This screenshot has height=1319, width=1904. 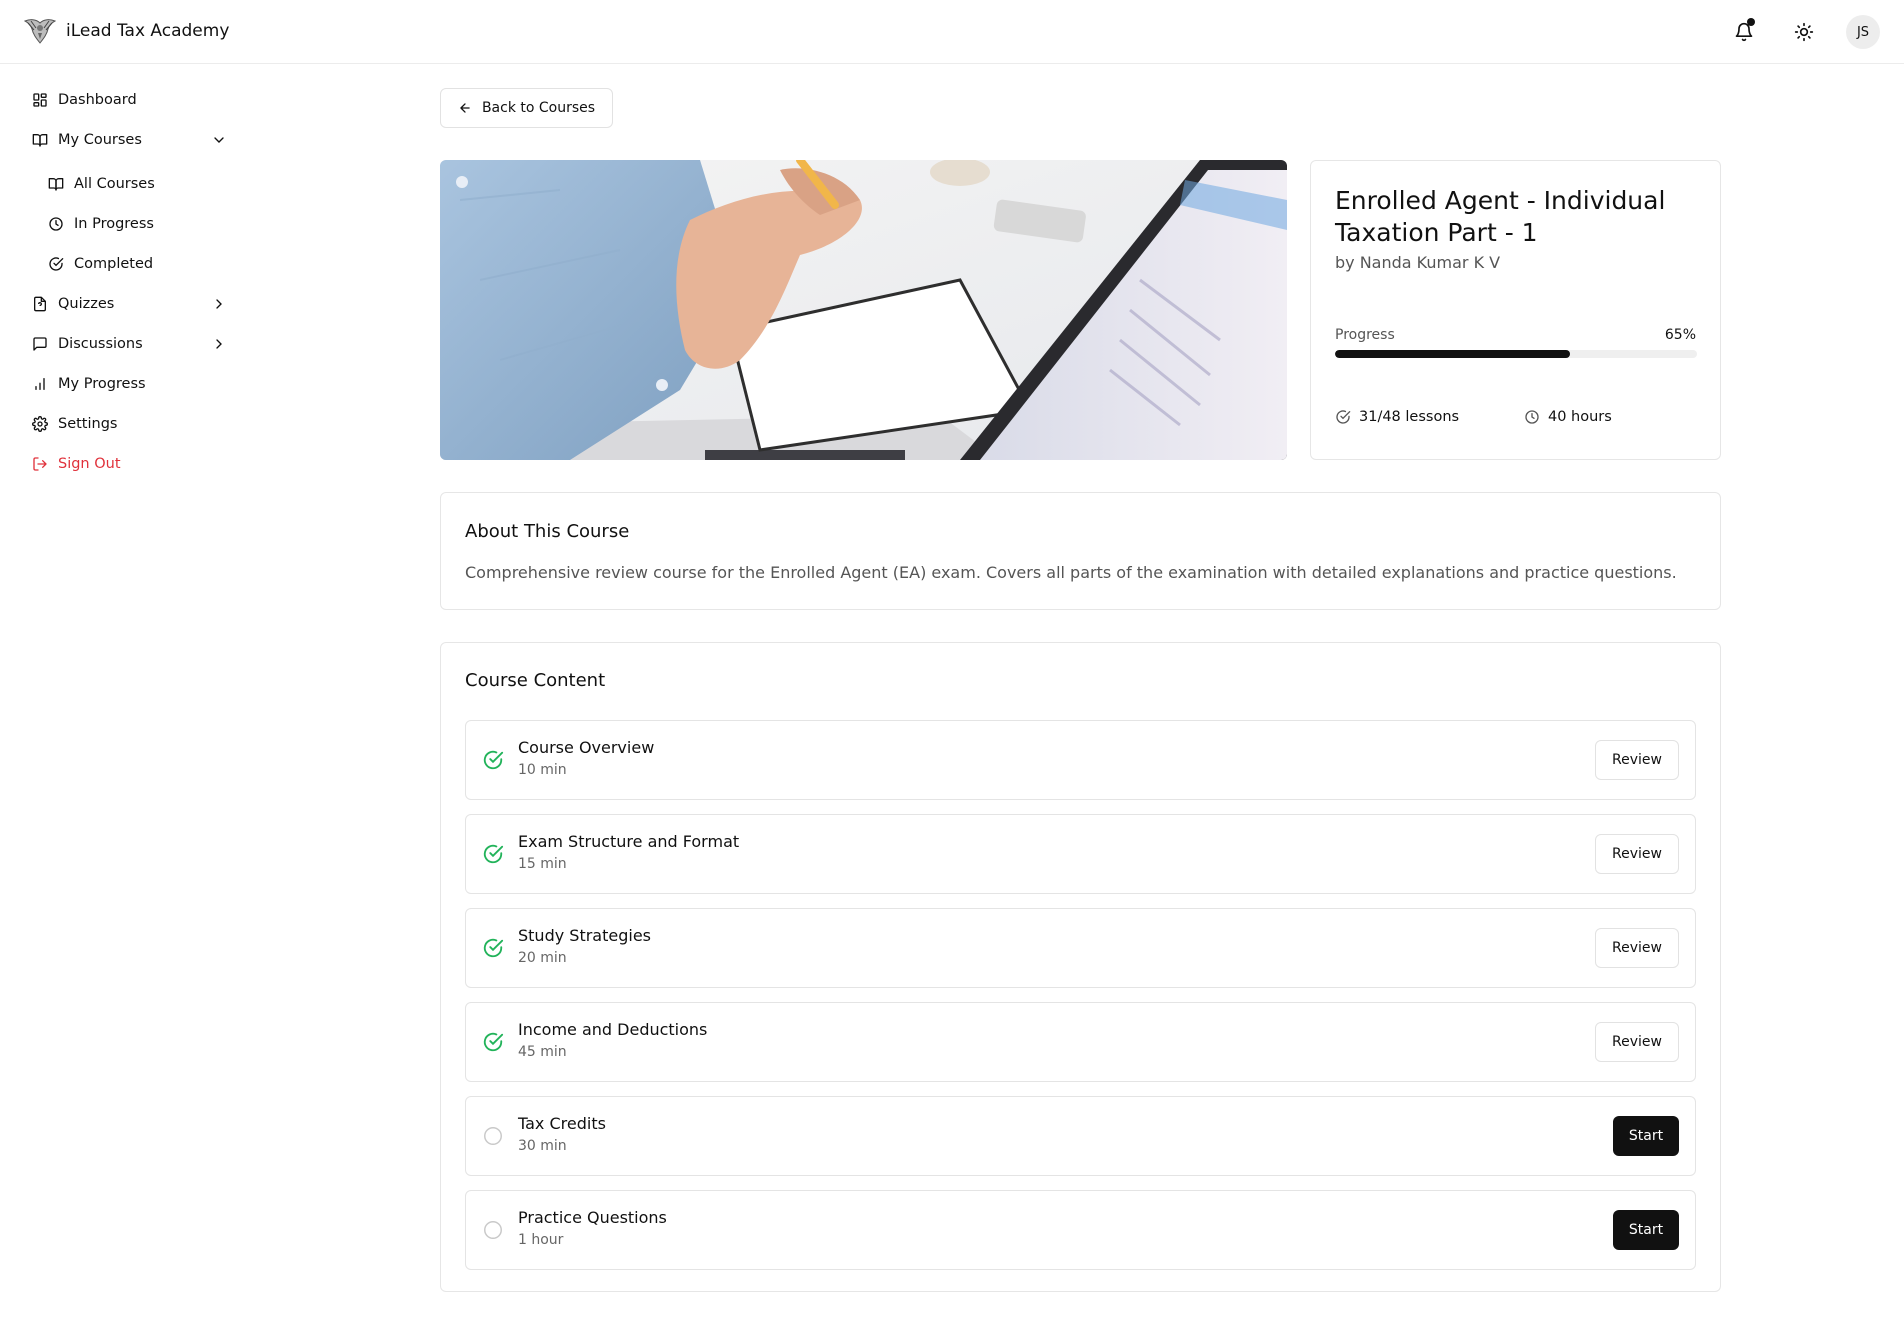 I want to click on message-icon, so click(x=40, y=344).